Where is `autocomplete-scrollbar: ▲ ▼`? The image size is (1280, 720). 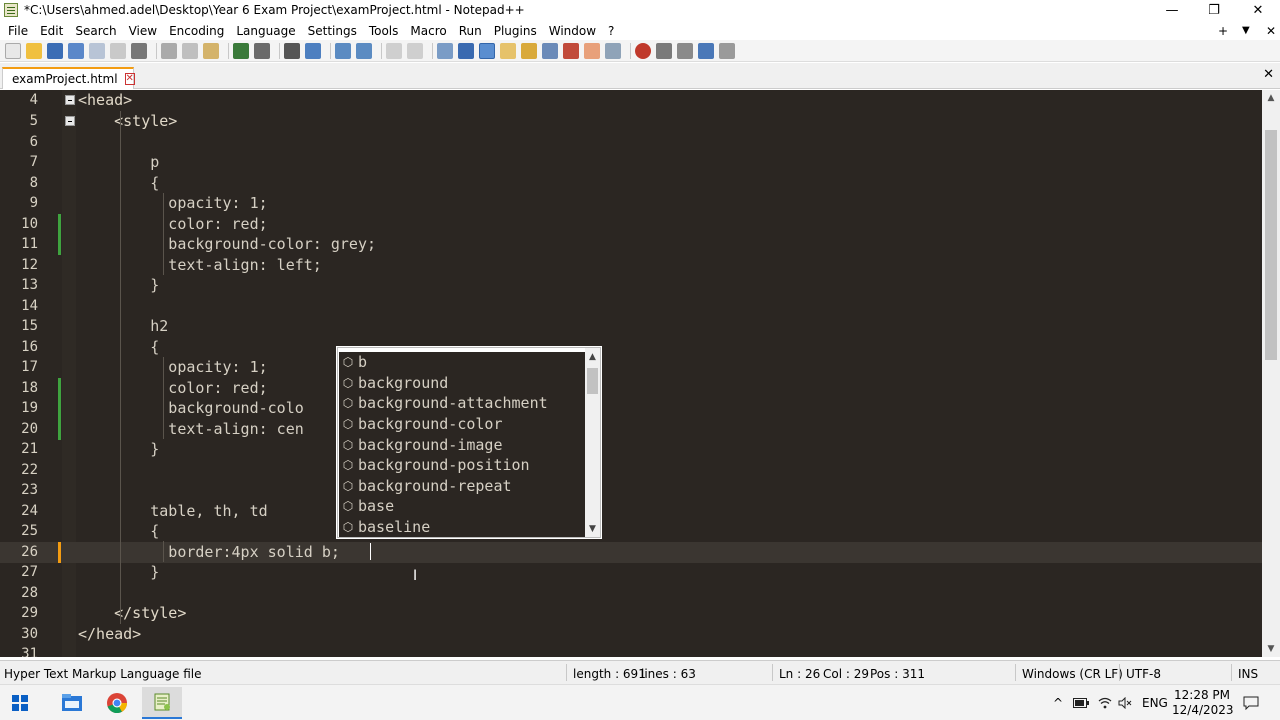 autocomplete-scrollbar: ▲ ▼ is located at coordinates (592, 442).